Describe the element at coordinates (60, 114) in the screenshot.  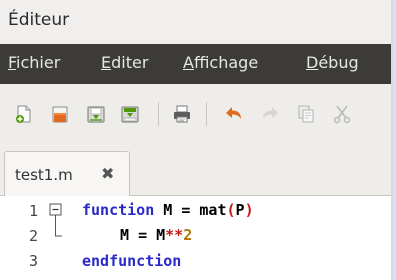
I see `open-folder-icon` at that location.